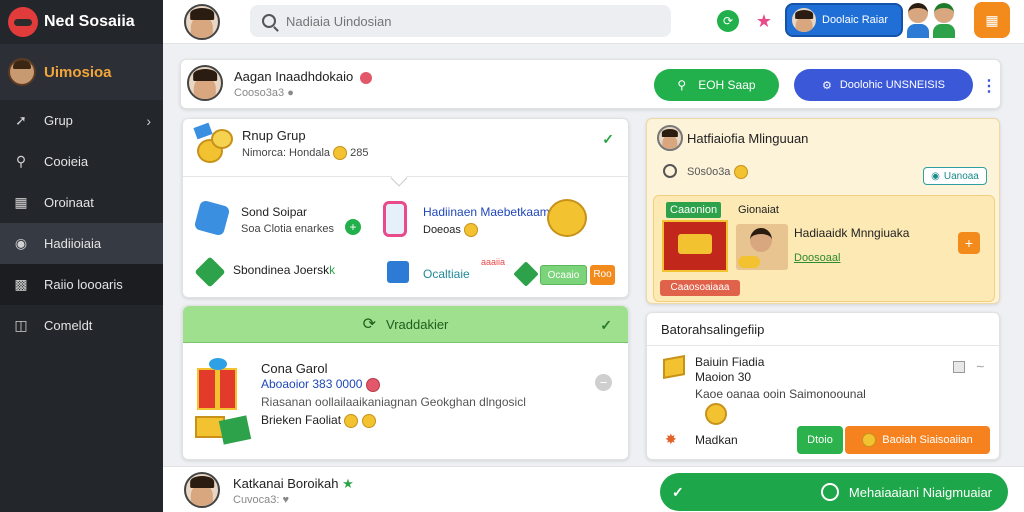 The image size is (1024, 512). I want to click on mission-pill-label: Uanoaa, so click(961, 176).